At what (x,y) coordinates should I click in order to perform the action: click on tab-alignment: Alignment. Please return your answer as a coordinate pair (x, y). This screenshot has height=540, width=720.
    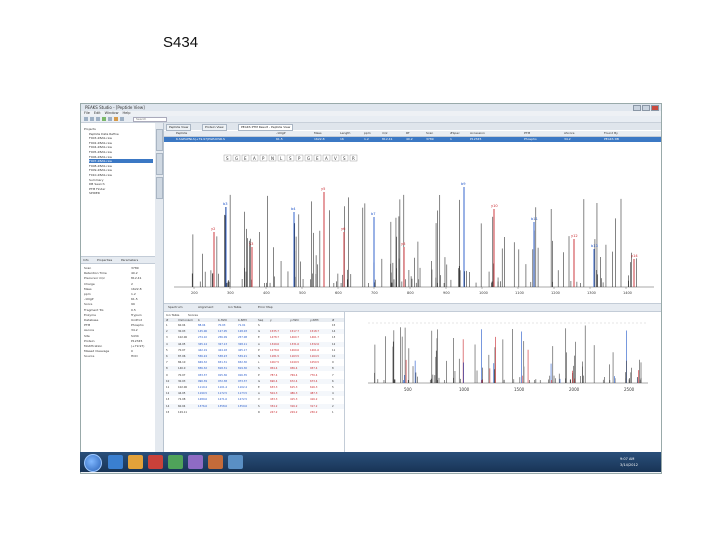
    Looking at the image, I should click on (205, 307).